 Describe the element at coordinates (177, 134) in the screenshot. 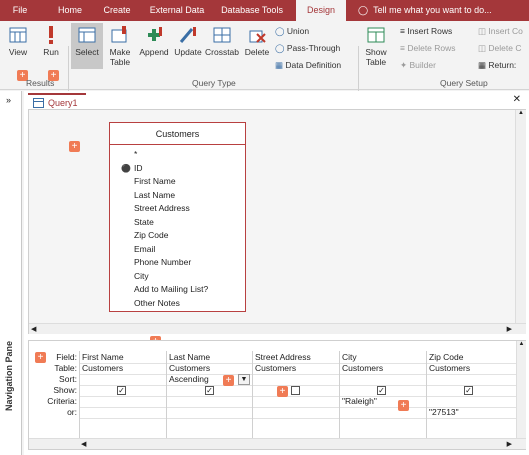

I see `table-title: Customers` at that location.